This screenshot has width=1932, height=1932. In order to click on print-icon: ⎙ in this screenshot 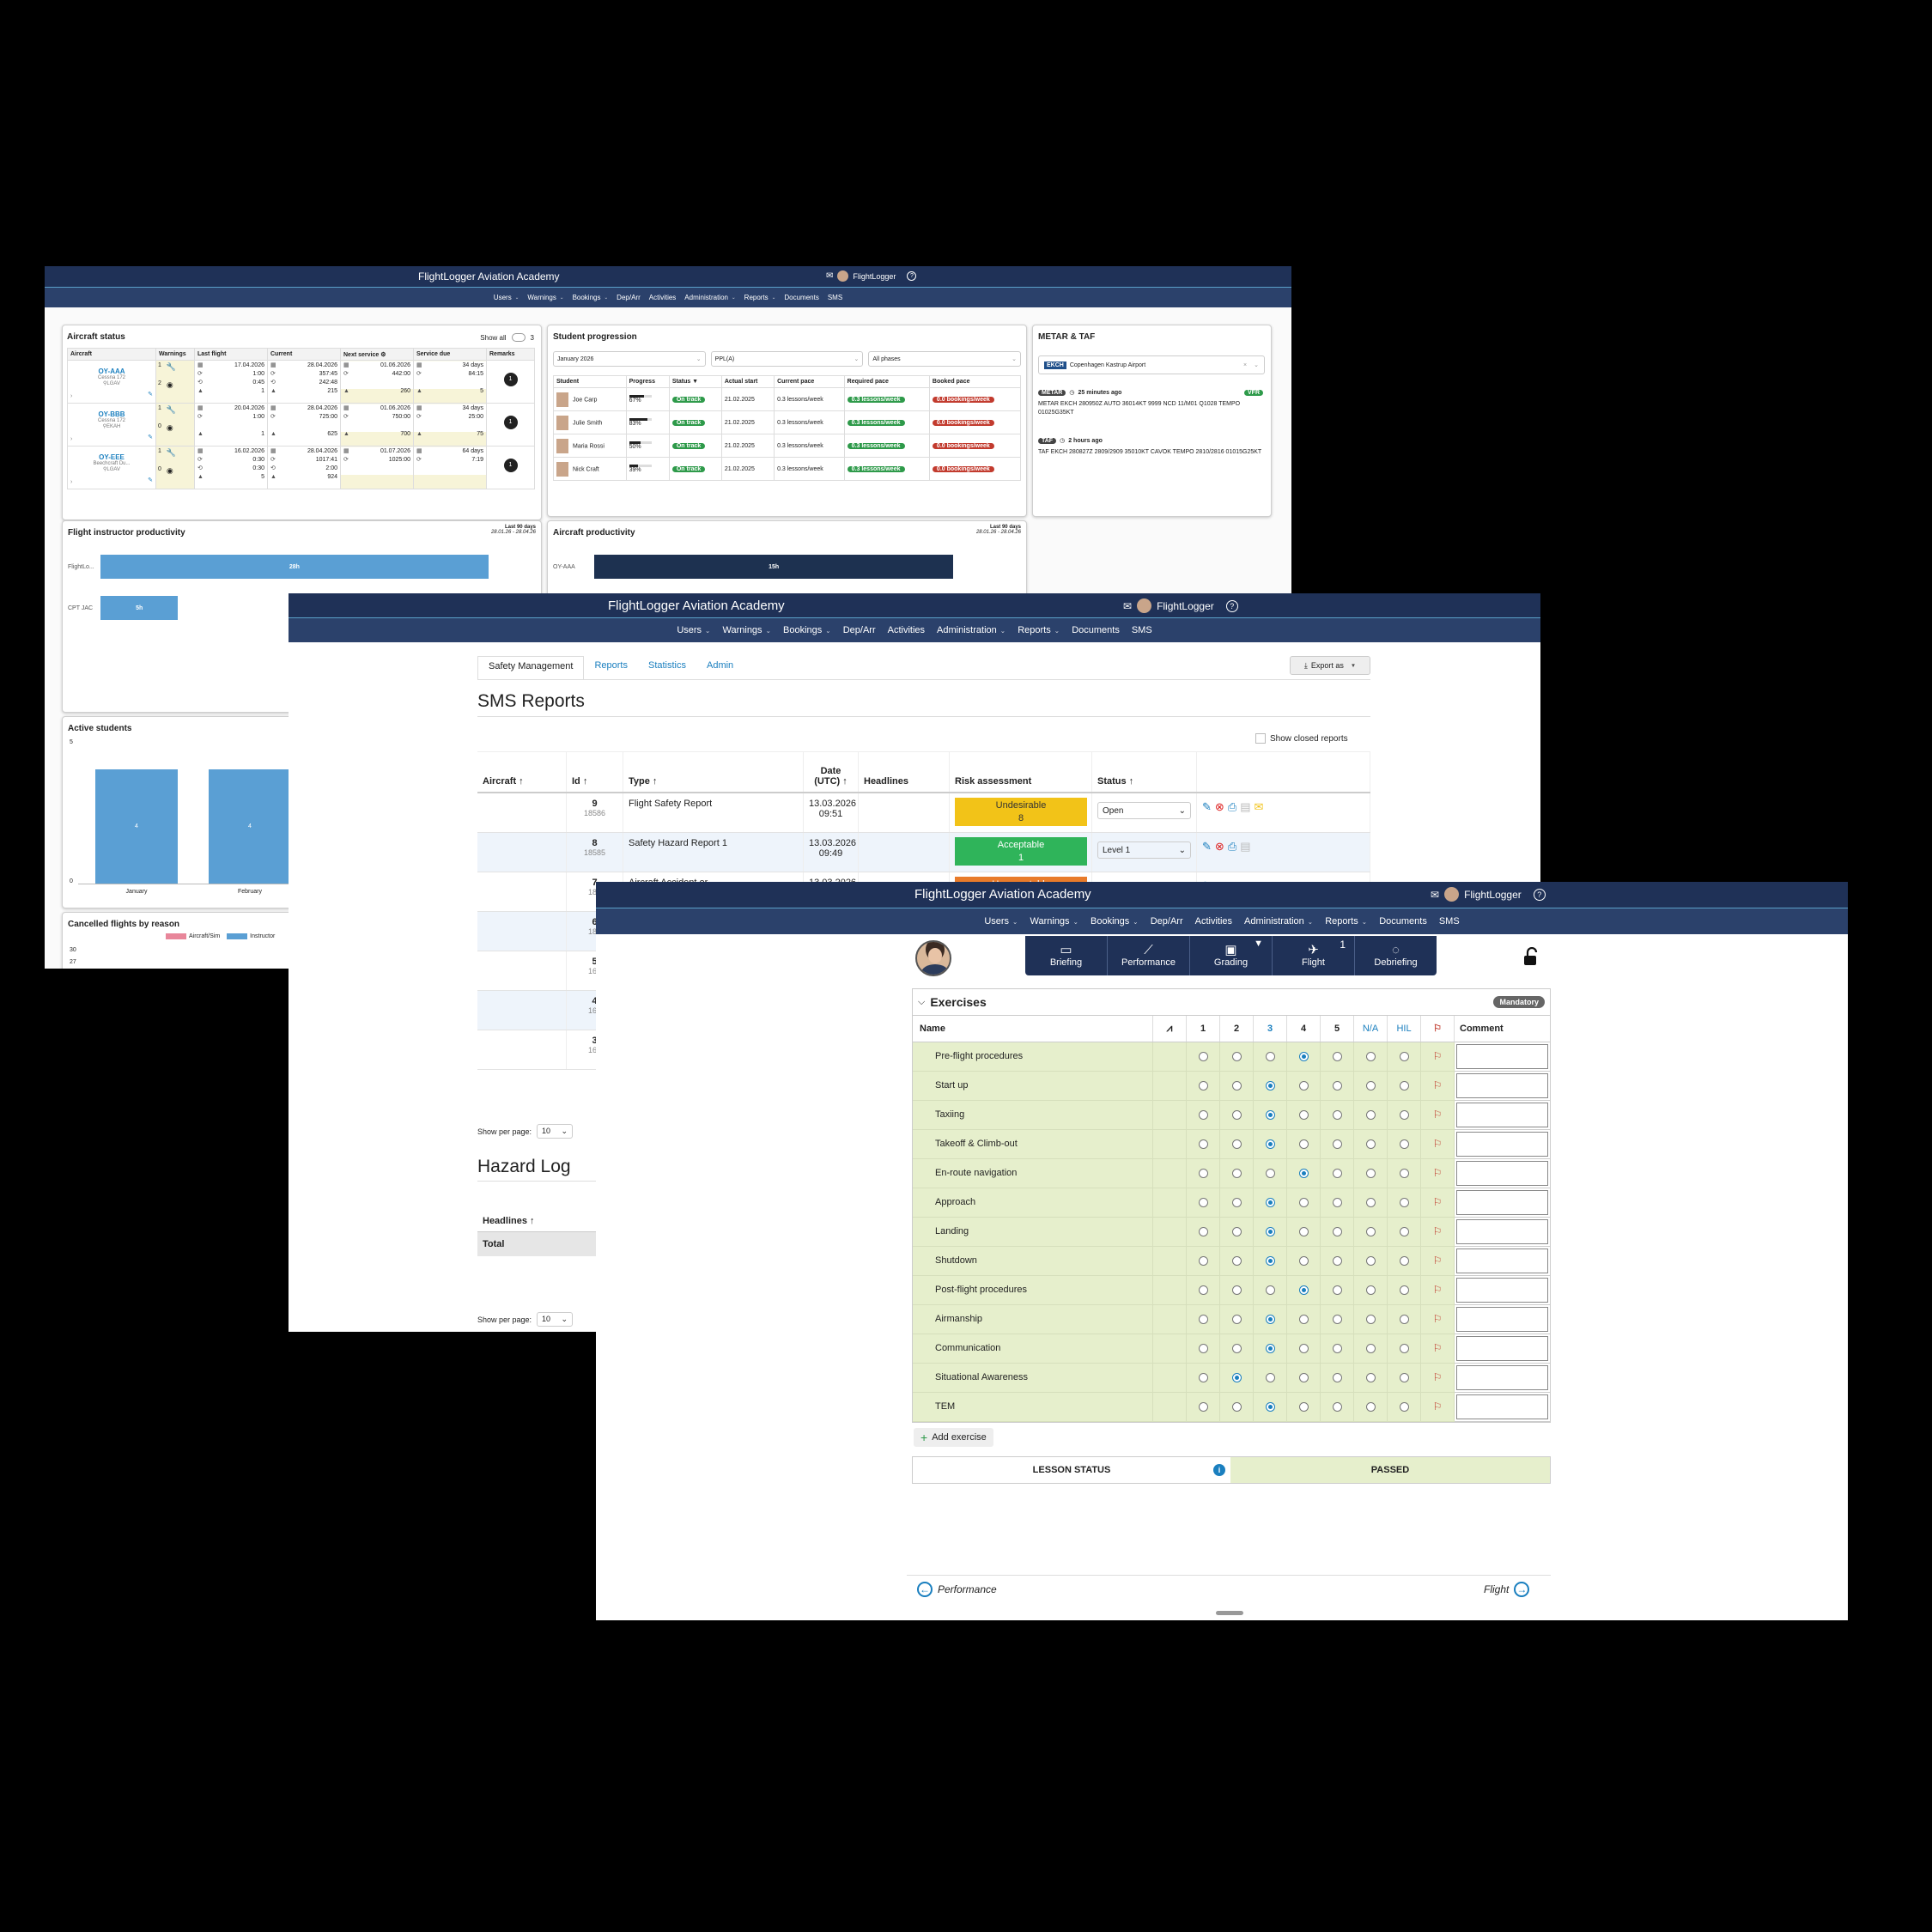, I will do `click(1232, 847)`.